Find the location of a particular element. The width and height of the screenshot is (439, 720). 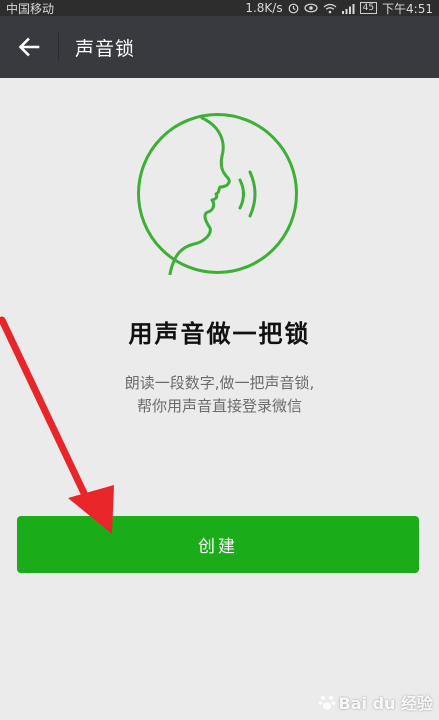

description-line-2: 帮你用声音直接登录微信 is located at coordinates (219, 406).